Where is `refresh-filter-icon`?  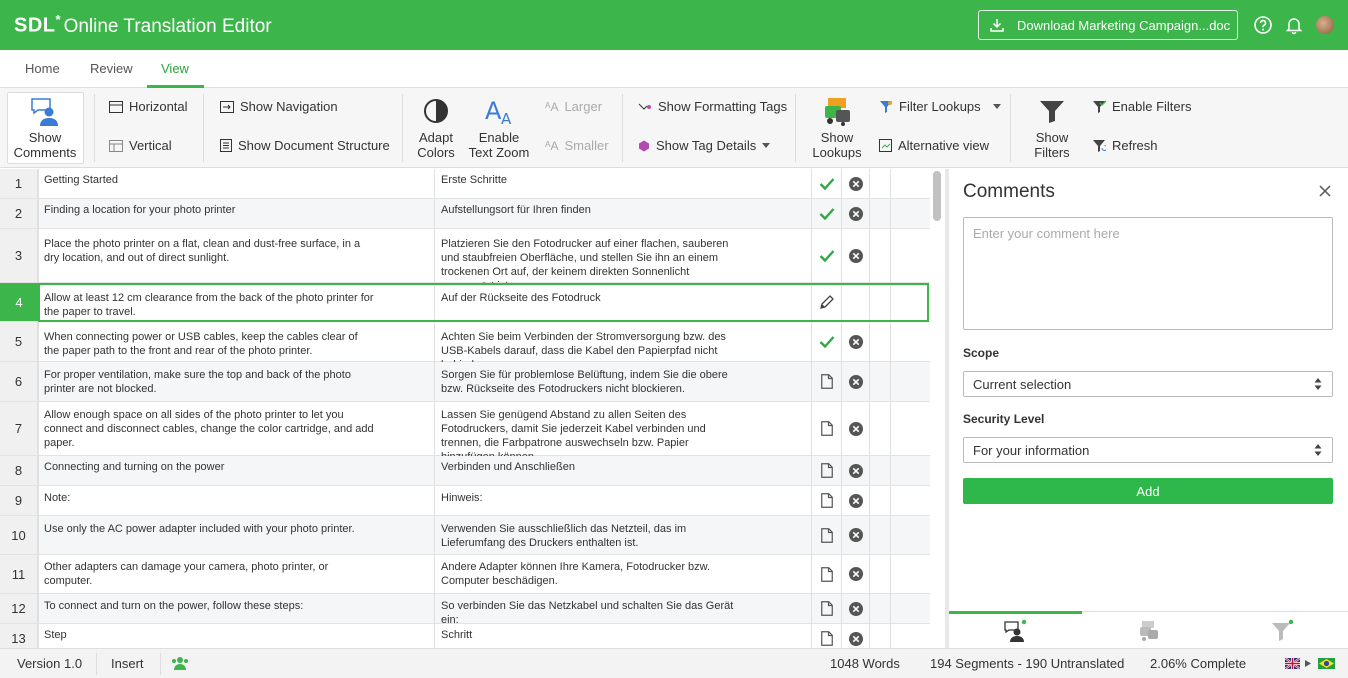 refresh-filter-icon is located at coordinates (1099, 145).